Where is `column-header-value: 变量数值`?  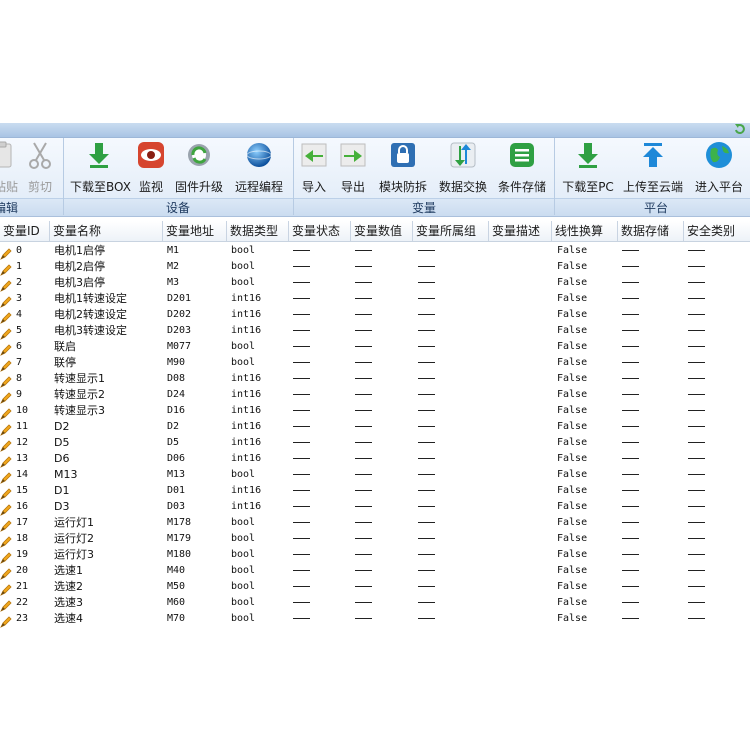 column-header-value: 变量数值 is located at coordinates (382, 231).